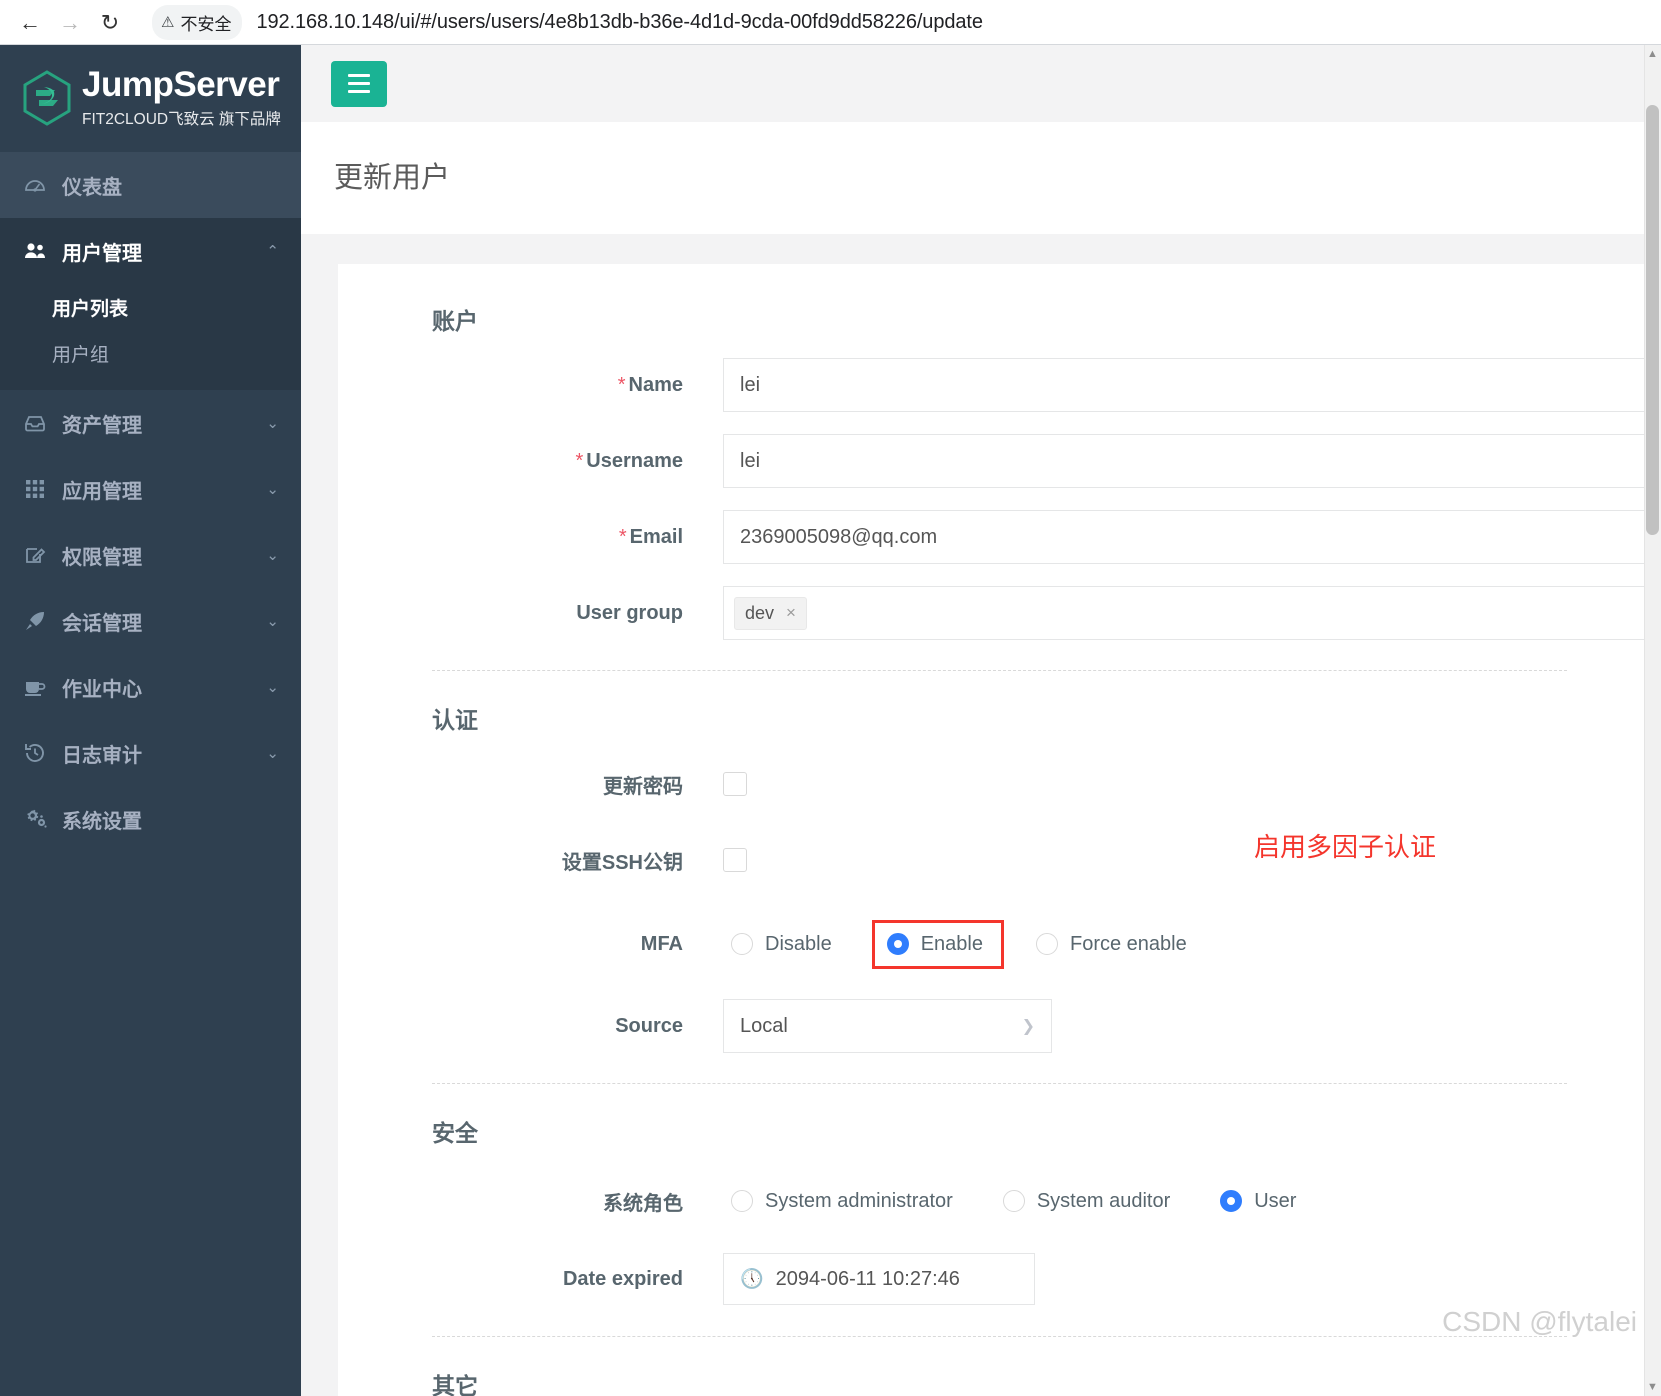 Image resolution: width=1661 pixels, height=1396 pixels. Describe the element at coordinates (150, 489) in the screenshot. I see `sidebar-item-application-management: 应用管理 ⌄` at that location.